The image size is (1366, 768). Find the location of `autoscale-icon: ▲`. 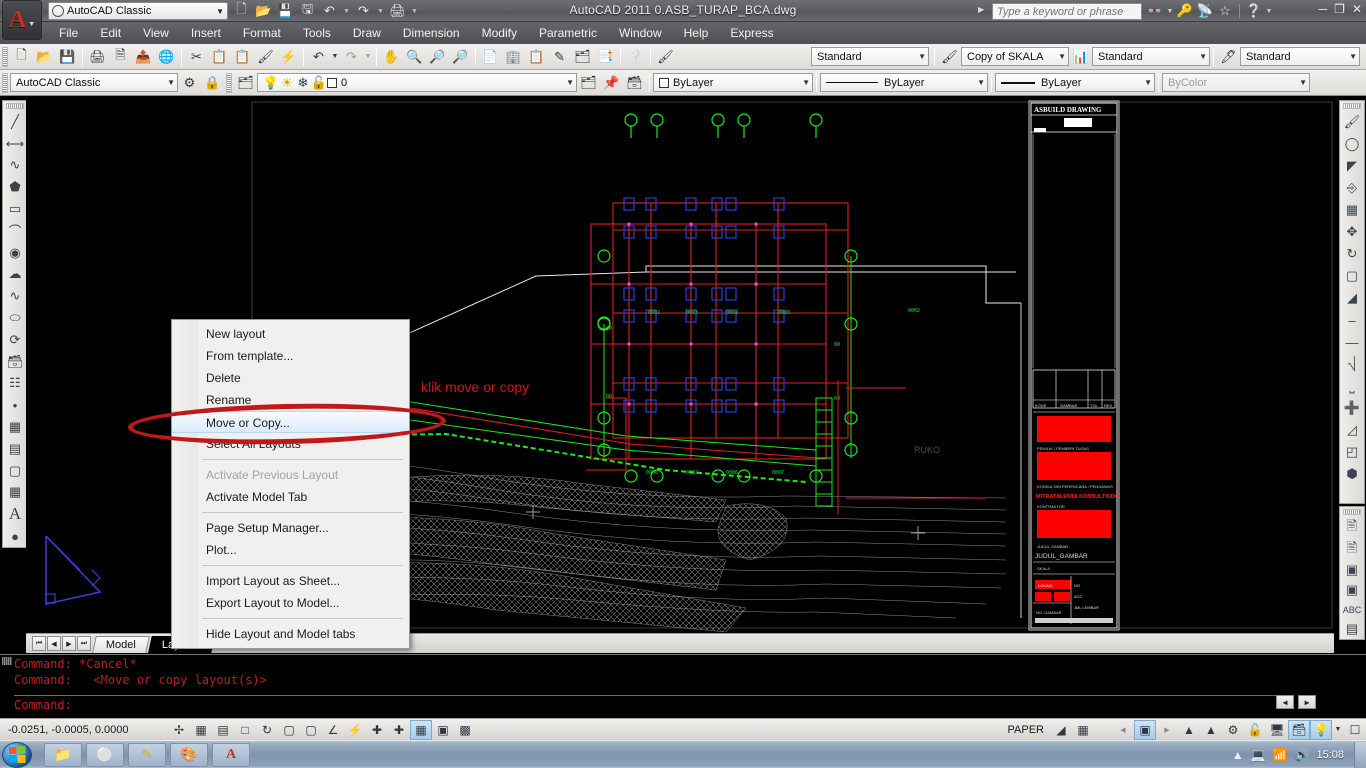

autoscale-icon: ▲ is located at coordinates (1211, 730).